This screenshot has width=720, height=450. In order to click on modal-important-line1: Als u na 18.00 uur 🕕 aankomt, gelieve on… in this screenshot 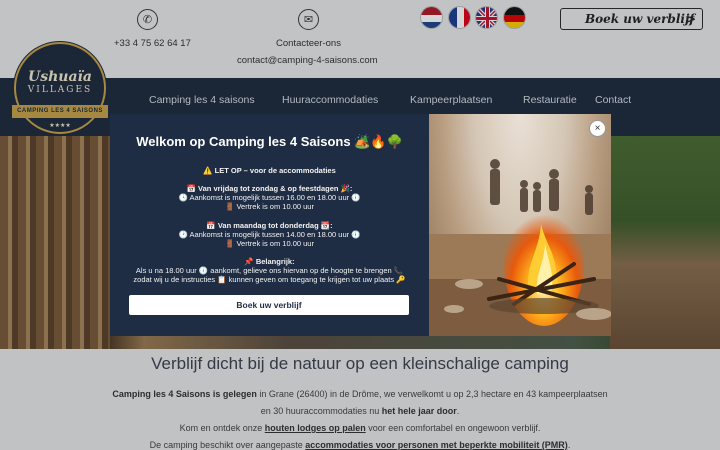, I will do `click(269, 270)`.